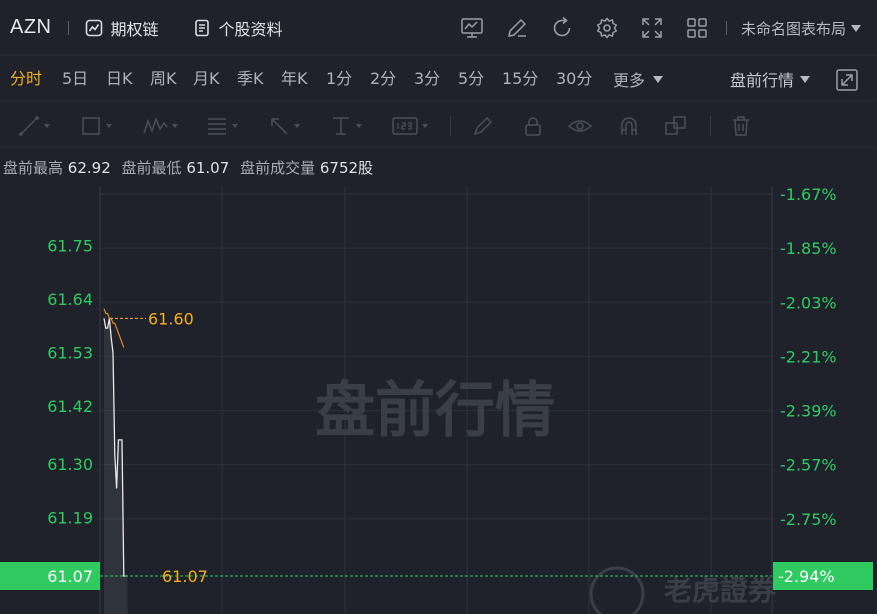 Image resolution: width=877 pixels, height=614 pixels. What do you see at coordinates (580, 126) in the screenshot?
I see `visibility-tool` at bounding box center [580, 126].